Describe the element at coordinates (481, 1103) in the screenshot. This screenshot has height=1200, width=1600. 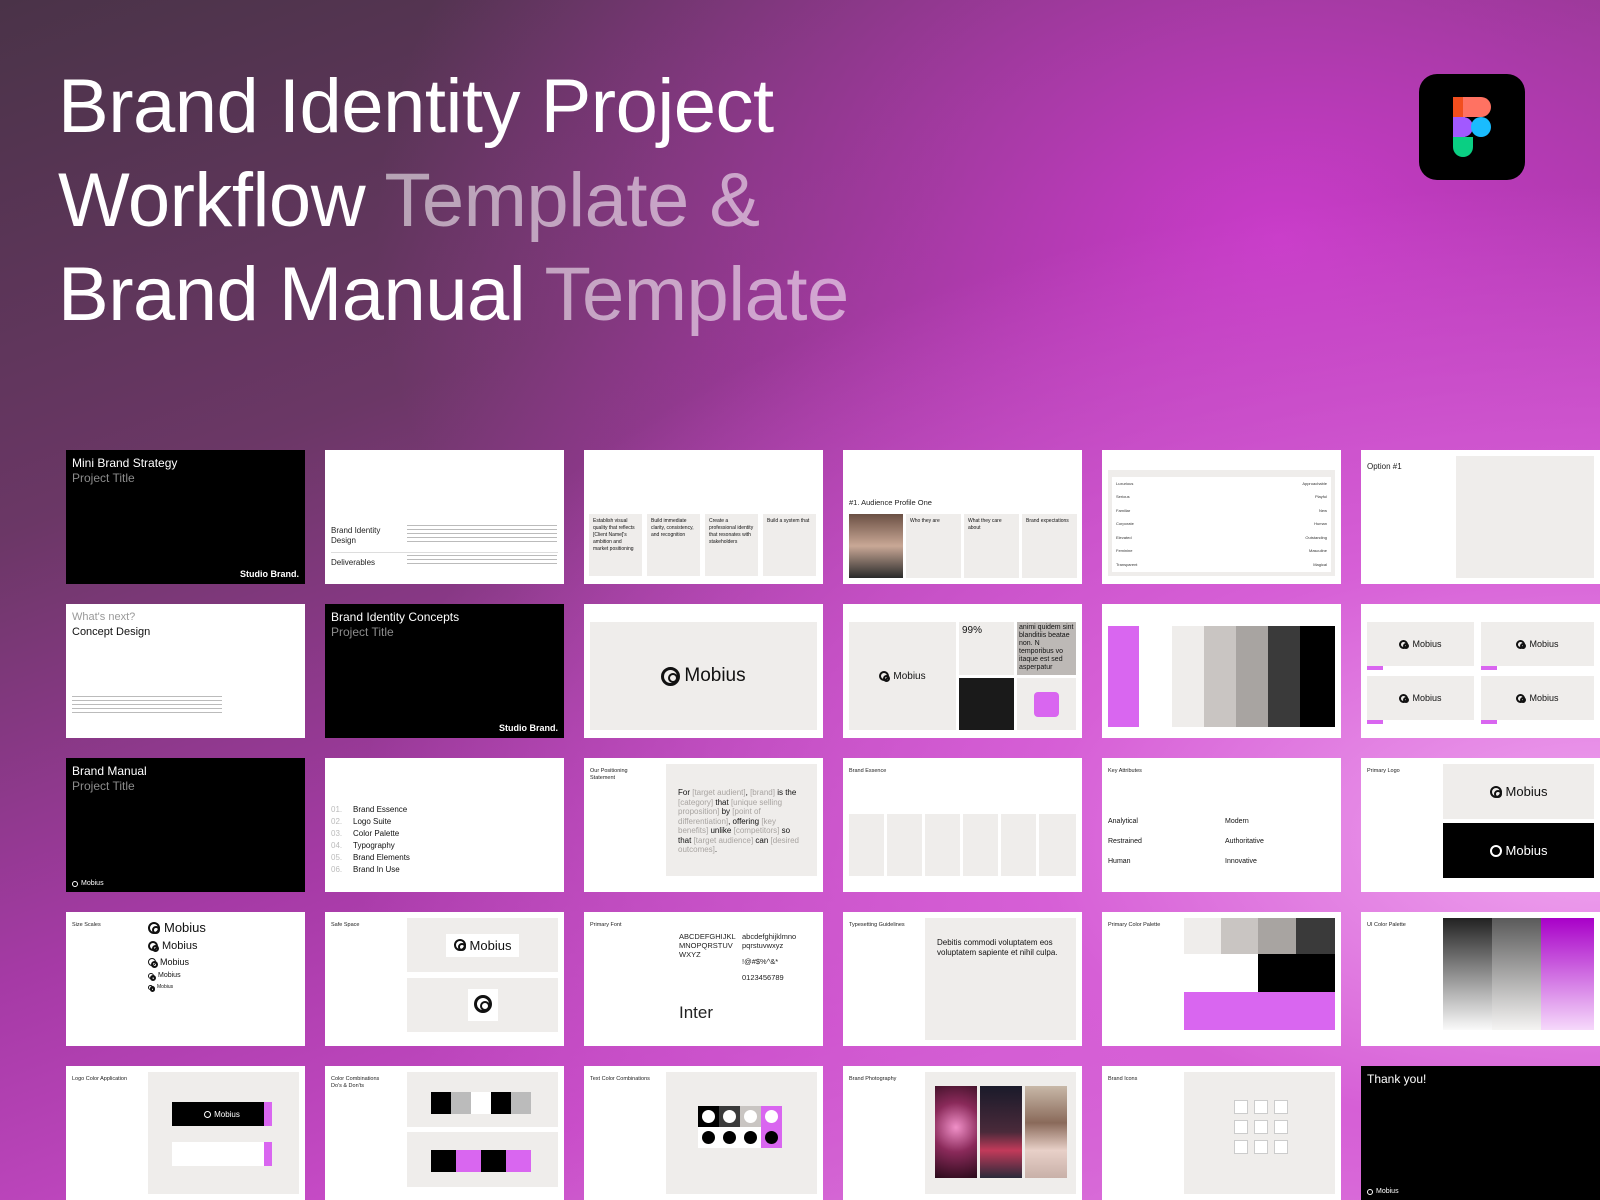
I see `combo-bars` at that location.